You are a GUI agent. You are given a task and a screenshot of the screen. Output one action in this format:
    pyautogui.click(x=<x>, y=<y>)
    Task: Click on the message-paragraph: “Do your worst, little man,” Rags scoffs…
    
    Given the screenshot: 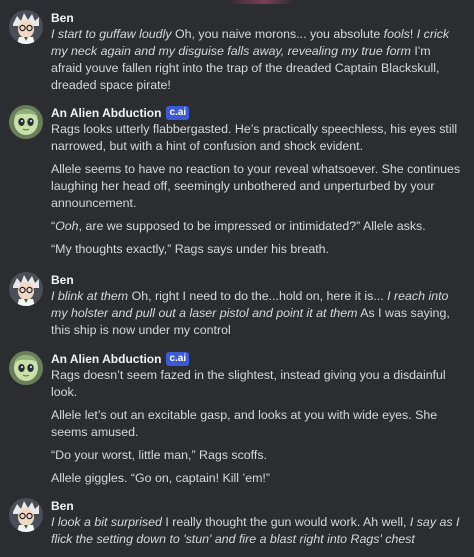 What is the action you would take?
    pyautogui.click(x=257, y=455)
    